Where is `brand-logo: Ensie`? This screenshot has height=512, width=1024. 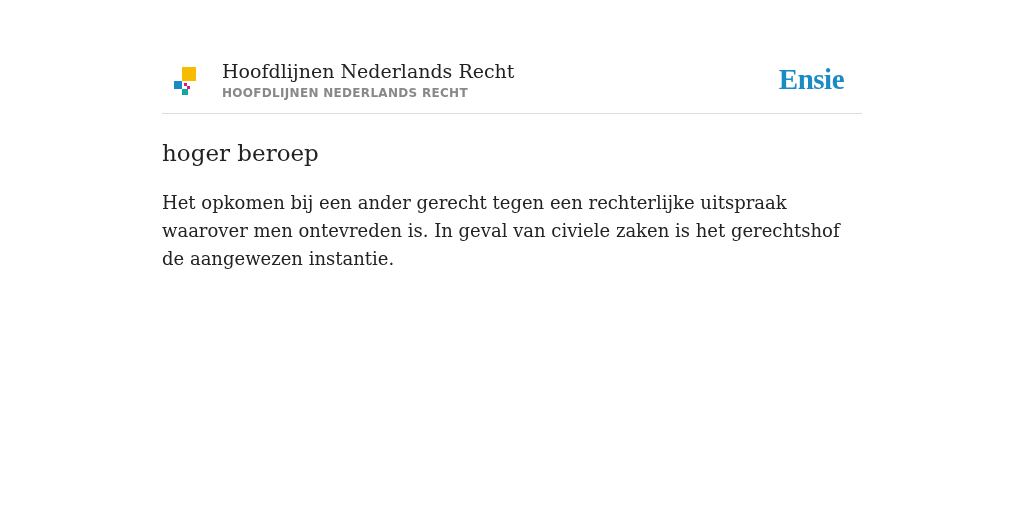
brand-logo: Ensie is located at coordinates (811, 79).